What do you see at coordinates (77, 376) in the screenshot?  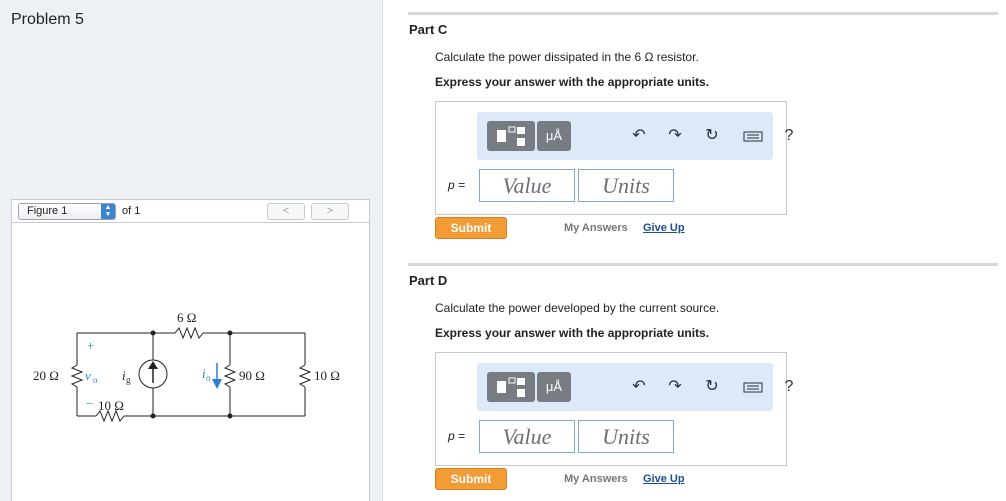 I see `resistor-20-ohm` at bounding box center [77, 376].